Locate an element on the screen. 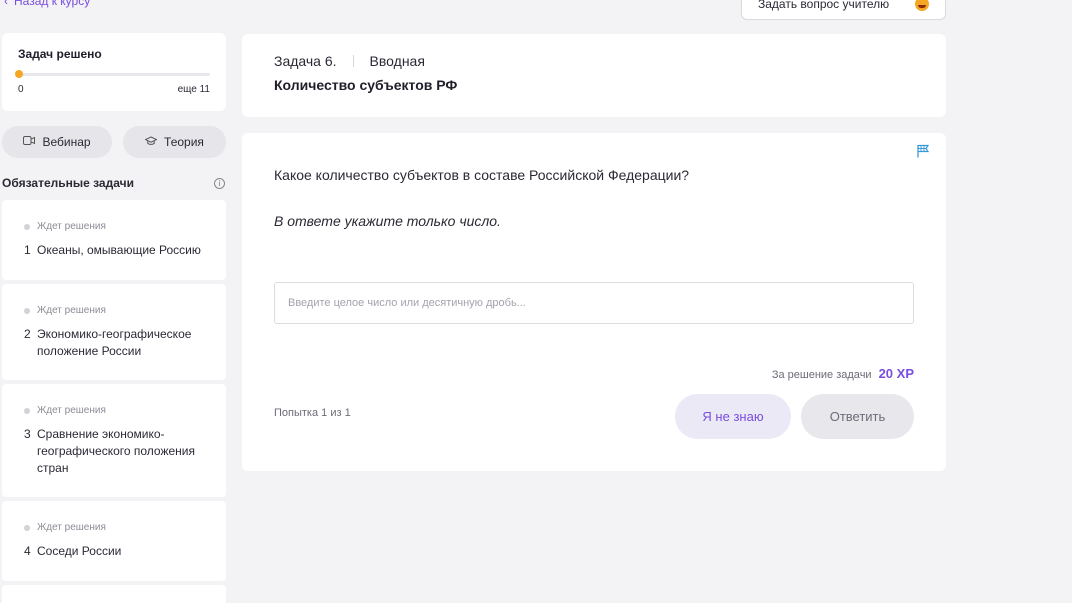 This screenshot has width=1072, height=603. task-item-4: Ждет решения 4 Соседи России is located at coordinates (114, 541).